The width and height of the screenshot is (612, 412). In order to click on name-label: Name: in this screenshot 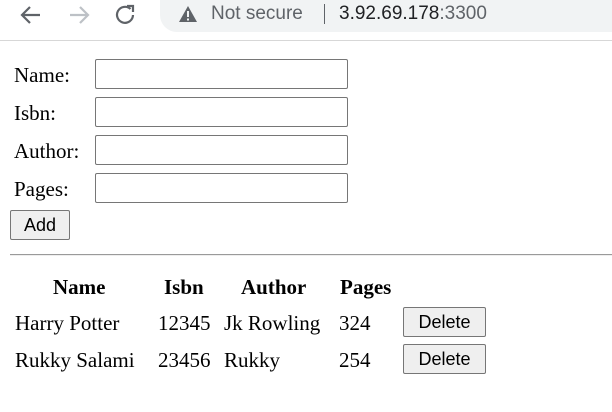, I will do `click(42, 75)`.